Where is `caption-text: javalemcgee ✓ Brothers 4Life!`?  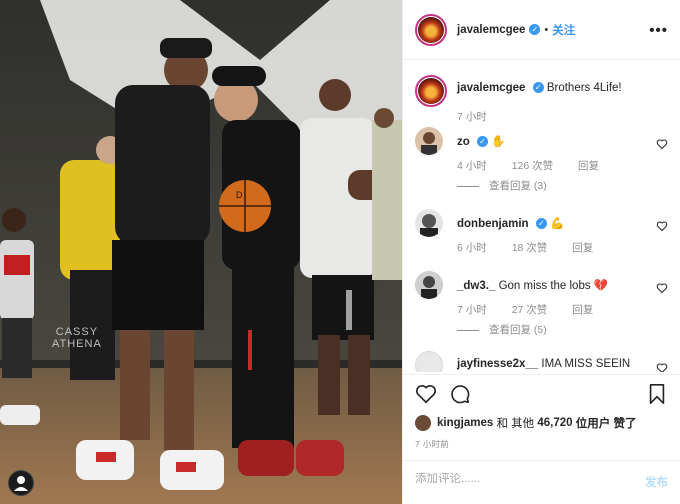 caption-text: javalemcgee ✓ Brothers 4Life! is located at coordinates (539, 88).